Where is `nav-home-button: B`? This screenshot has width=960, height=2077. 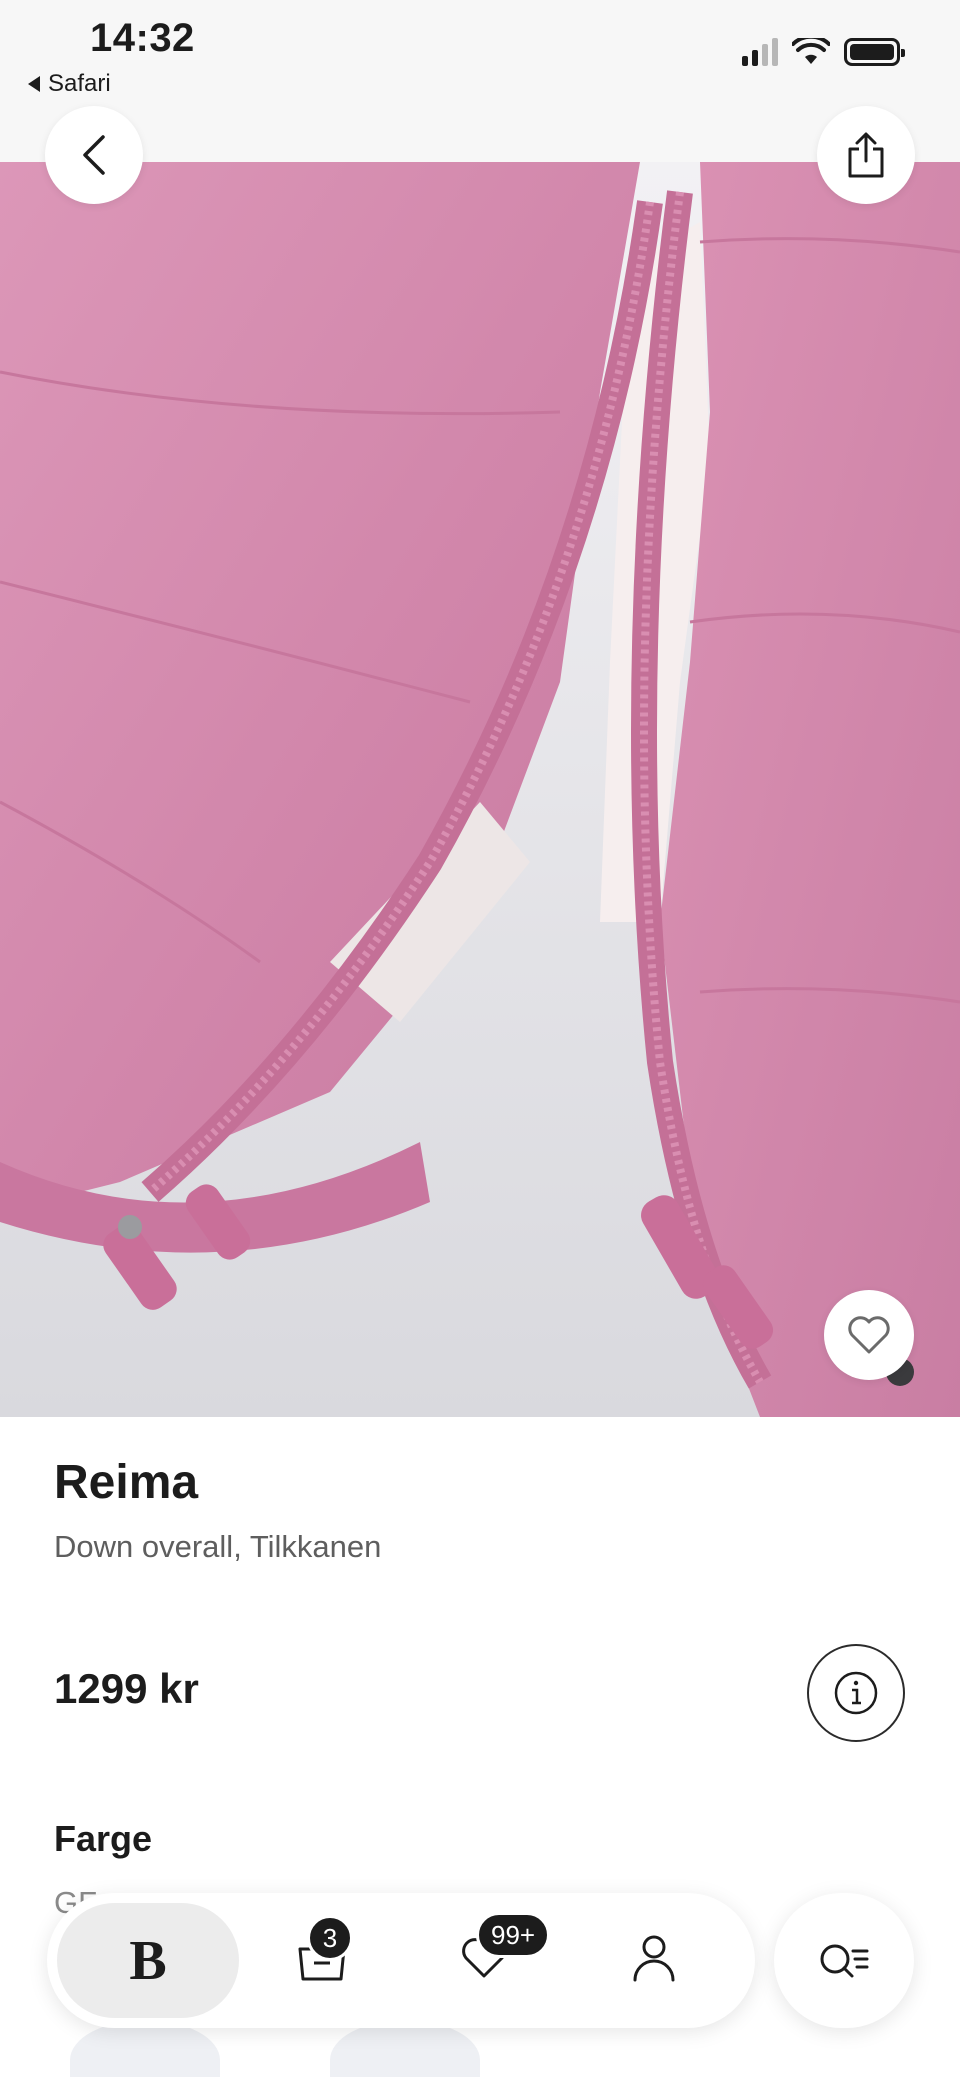 nav-home-button: B is located at coordinates (148, 1960).